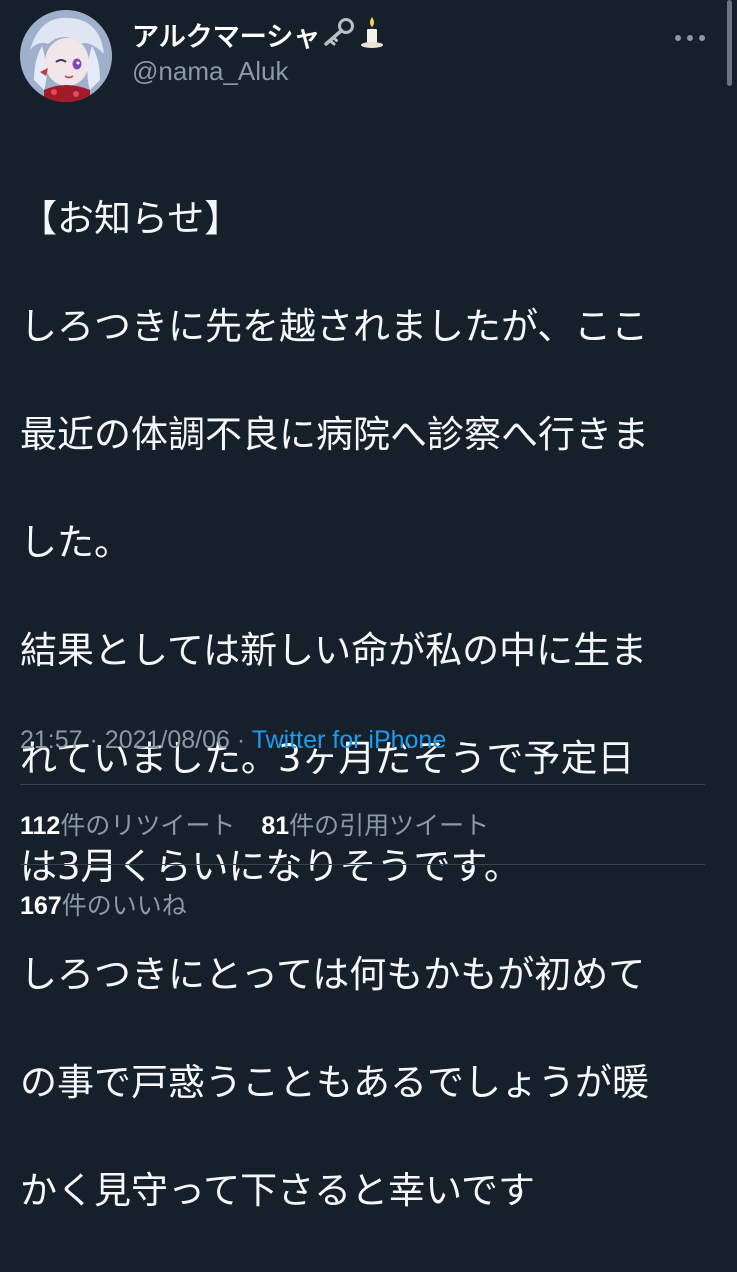 The image size is (737, 1272). I want to click on quote-tweets-stat: 81件の引用ツイート, so click(375, 824).